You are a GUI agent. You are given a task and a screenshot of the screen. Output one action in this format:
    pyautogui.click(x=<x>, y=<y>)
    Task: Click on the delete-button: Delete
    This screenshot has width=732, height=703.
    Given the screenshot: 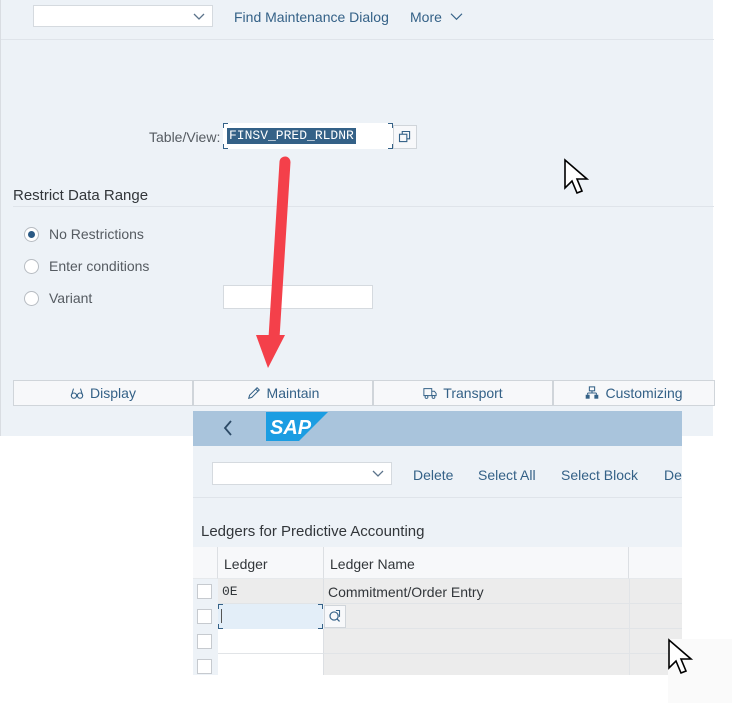 What is the action you would take?
    pyautogui.click(x=433, y=475)
    